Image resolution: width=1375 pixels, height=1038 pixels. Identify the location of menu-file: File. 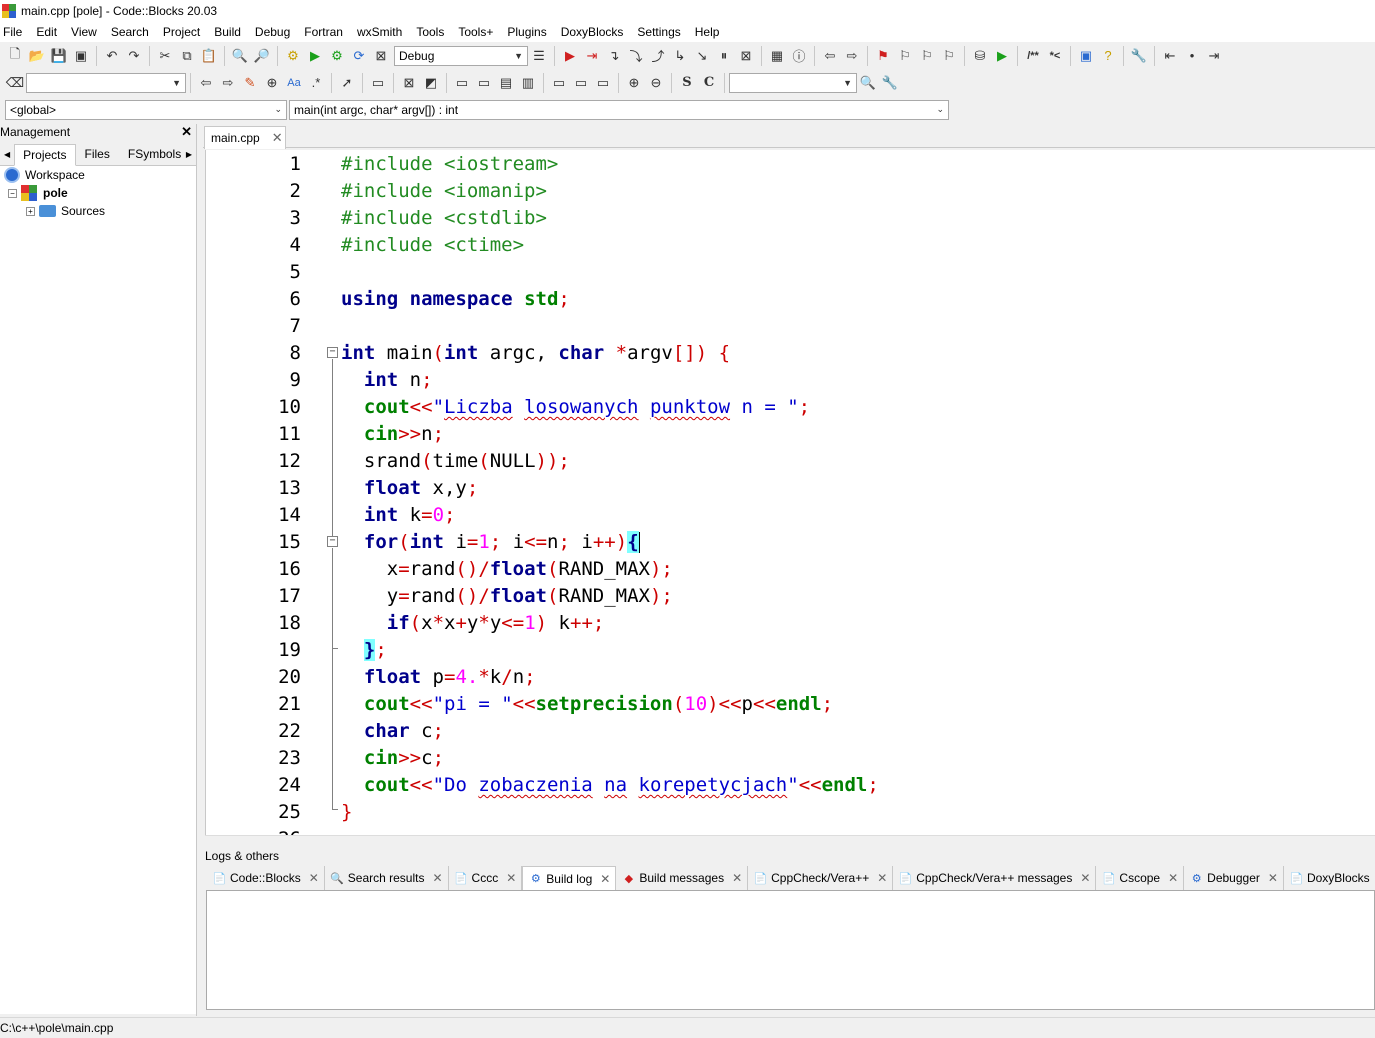
(14, 32).